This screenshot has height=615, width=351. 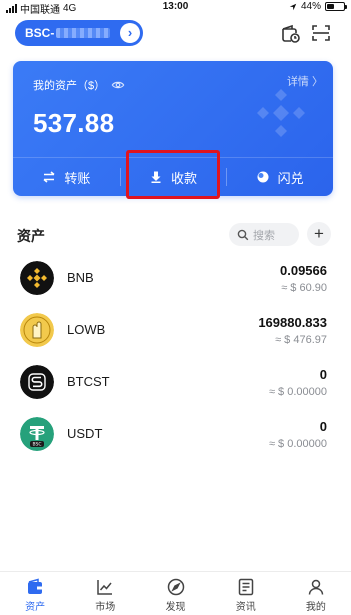 I want to click on eye-icon, so click(x=118, y=85).